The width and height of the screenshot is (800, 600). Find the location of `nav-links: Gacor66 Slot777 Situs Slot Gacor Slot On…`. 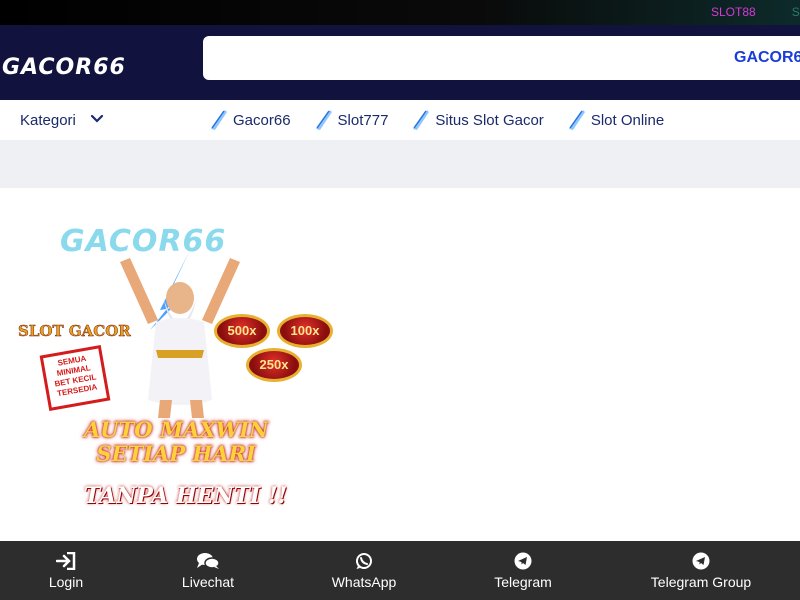

nav-links: Gacor66 Slot777 Situs Slot Gacor Slot On… is located at coordinates (447, 120).